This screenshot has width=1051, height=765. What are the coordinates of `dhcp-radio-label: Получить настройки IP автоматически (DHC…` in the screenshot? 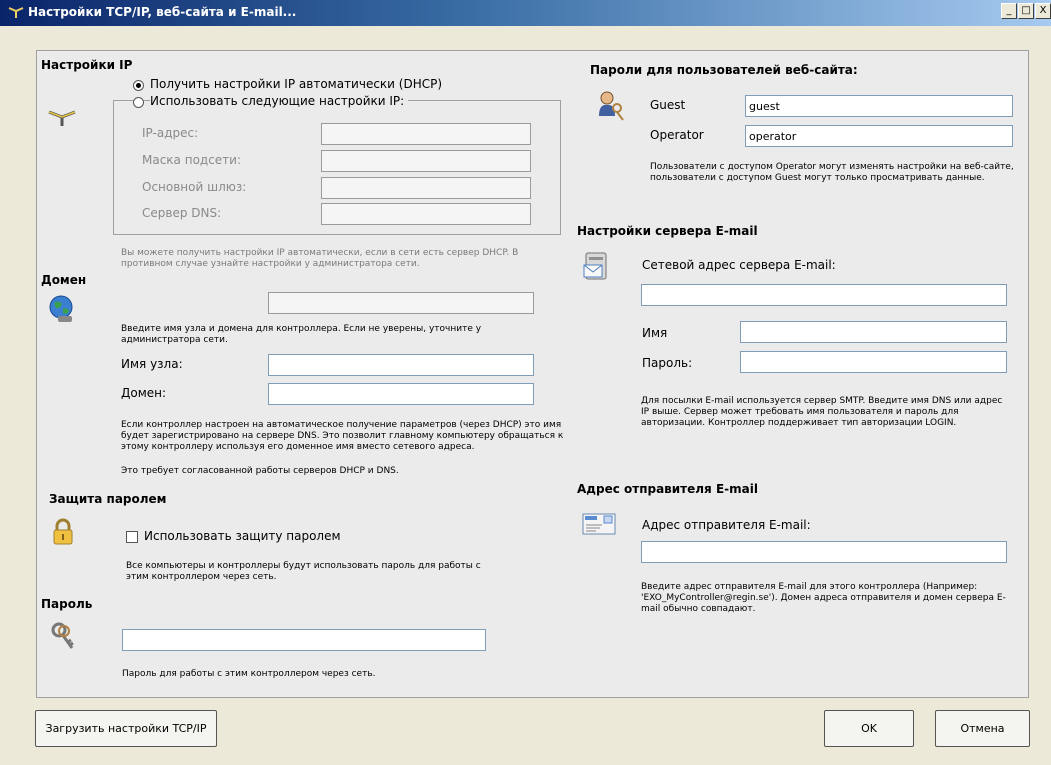 It's located at (296, 84).